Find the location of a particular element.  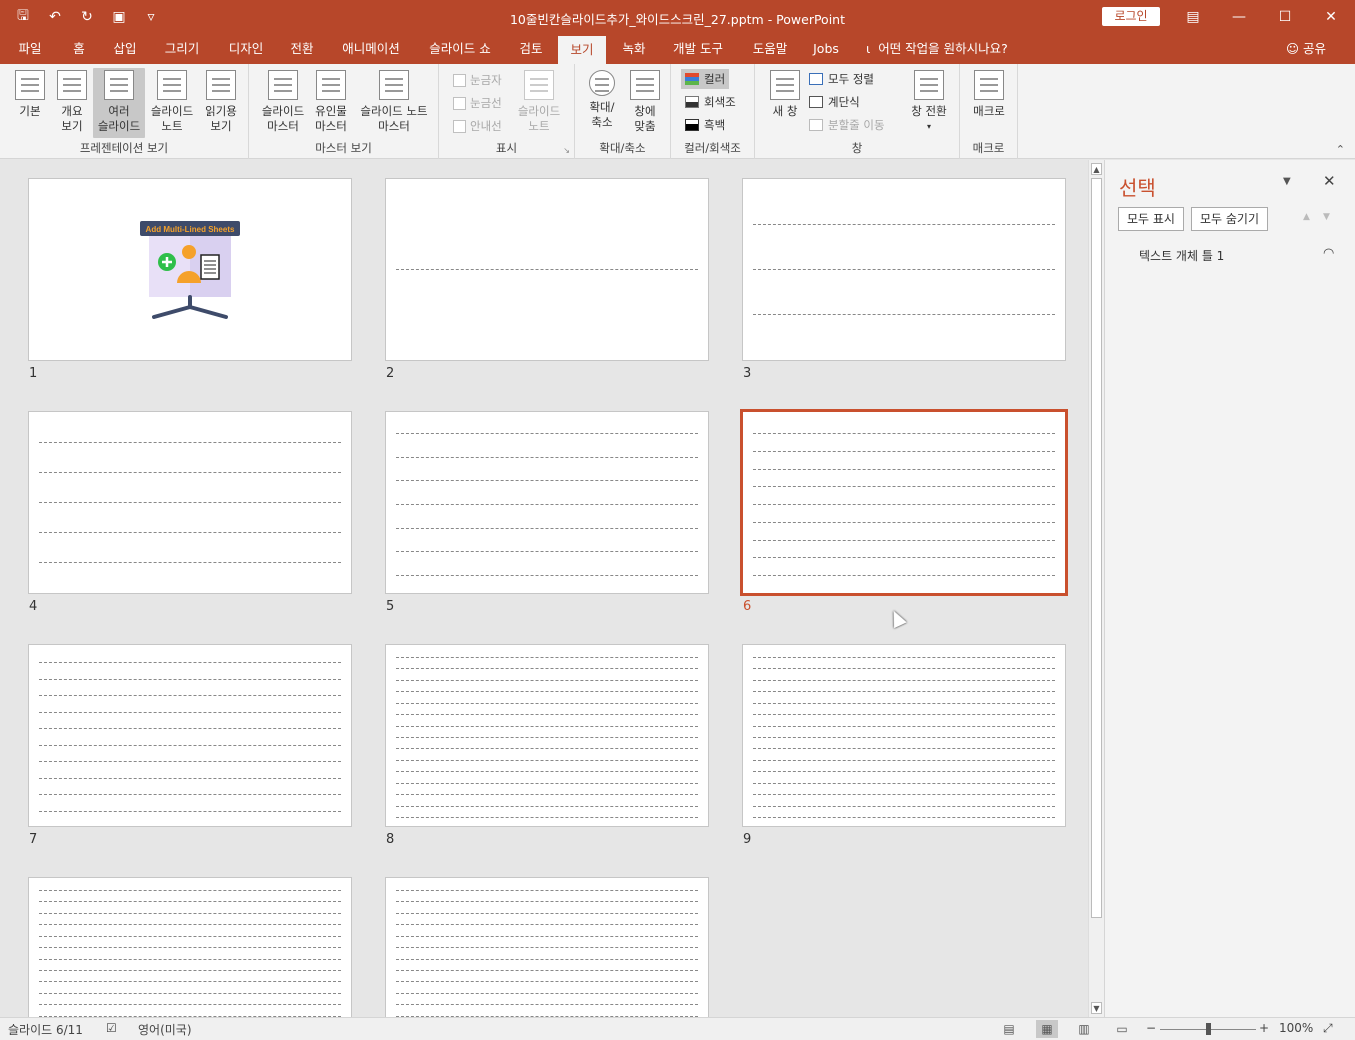

send-backward-icon: ▼ is located at coordinates (1326, 217).